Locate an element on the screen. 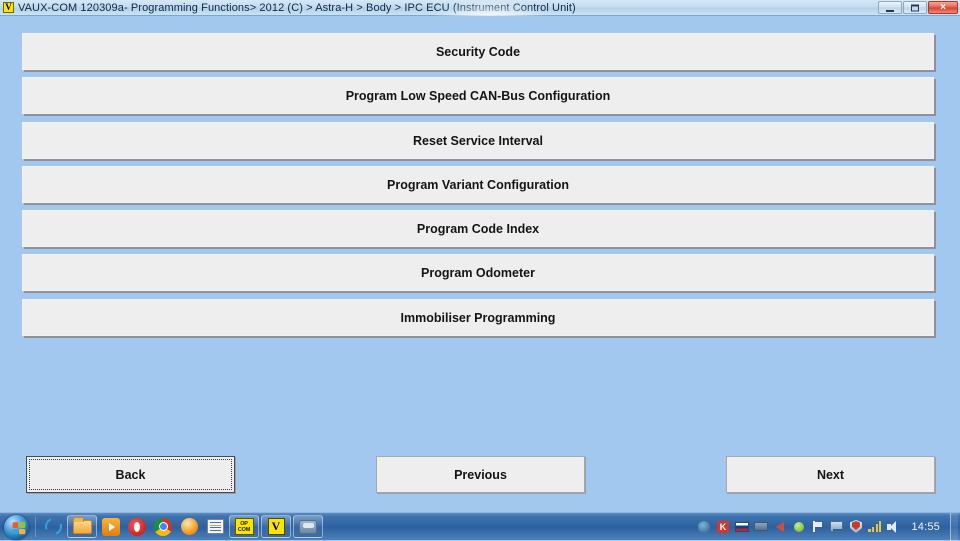 This screenshot has height=541, width=960. window-controls: × is located at coordinates (918, 7).